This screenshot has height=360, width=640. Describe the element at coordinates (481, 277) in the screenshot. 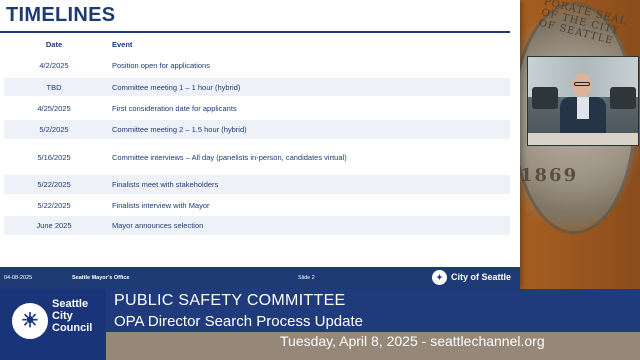

I see `footer-logo-text: City of Seattle` at that location.